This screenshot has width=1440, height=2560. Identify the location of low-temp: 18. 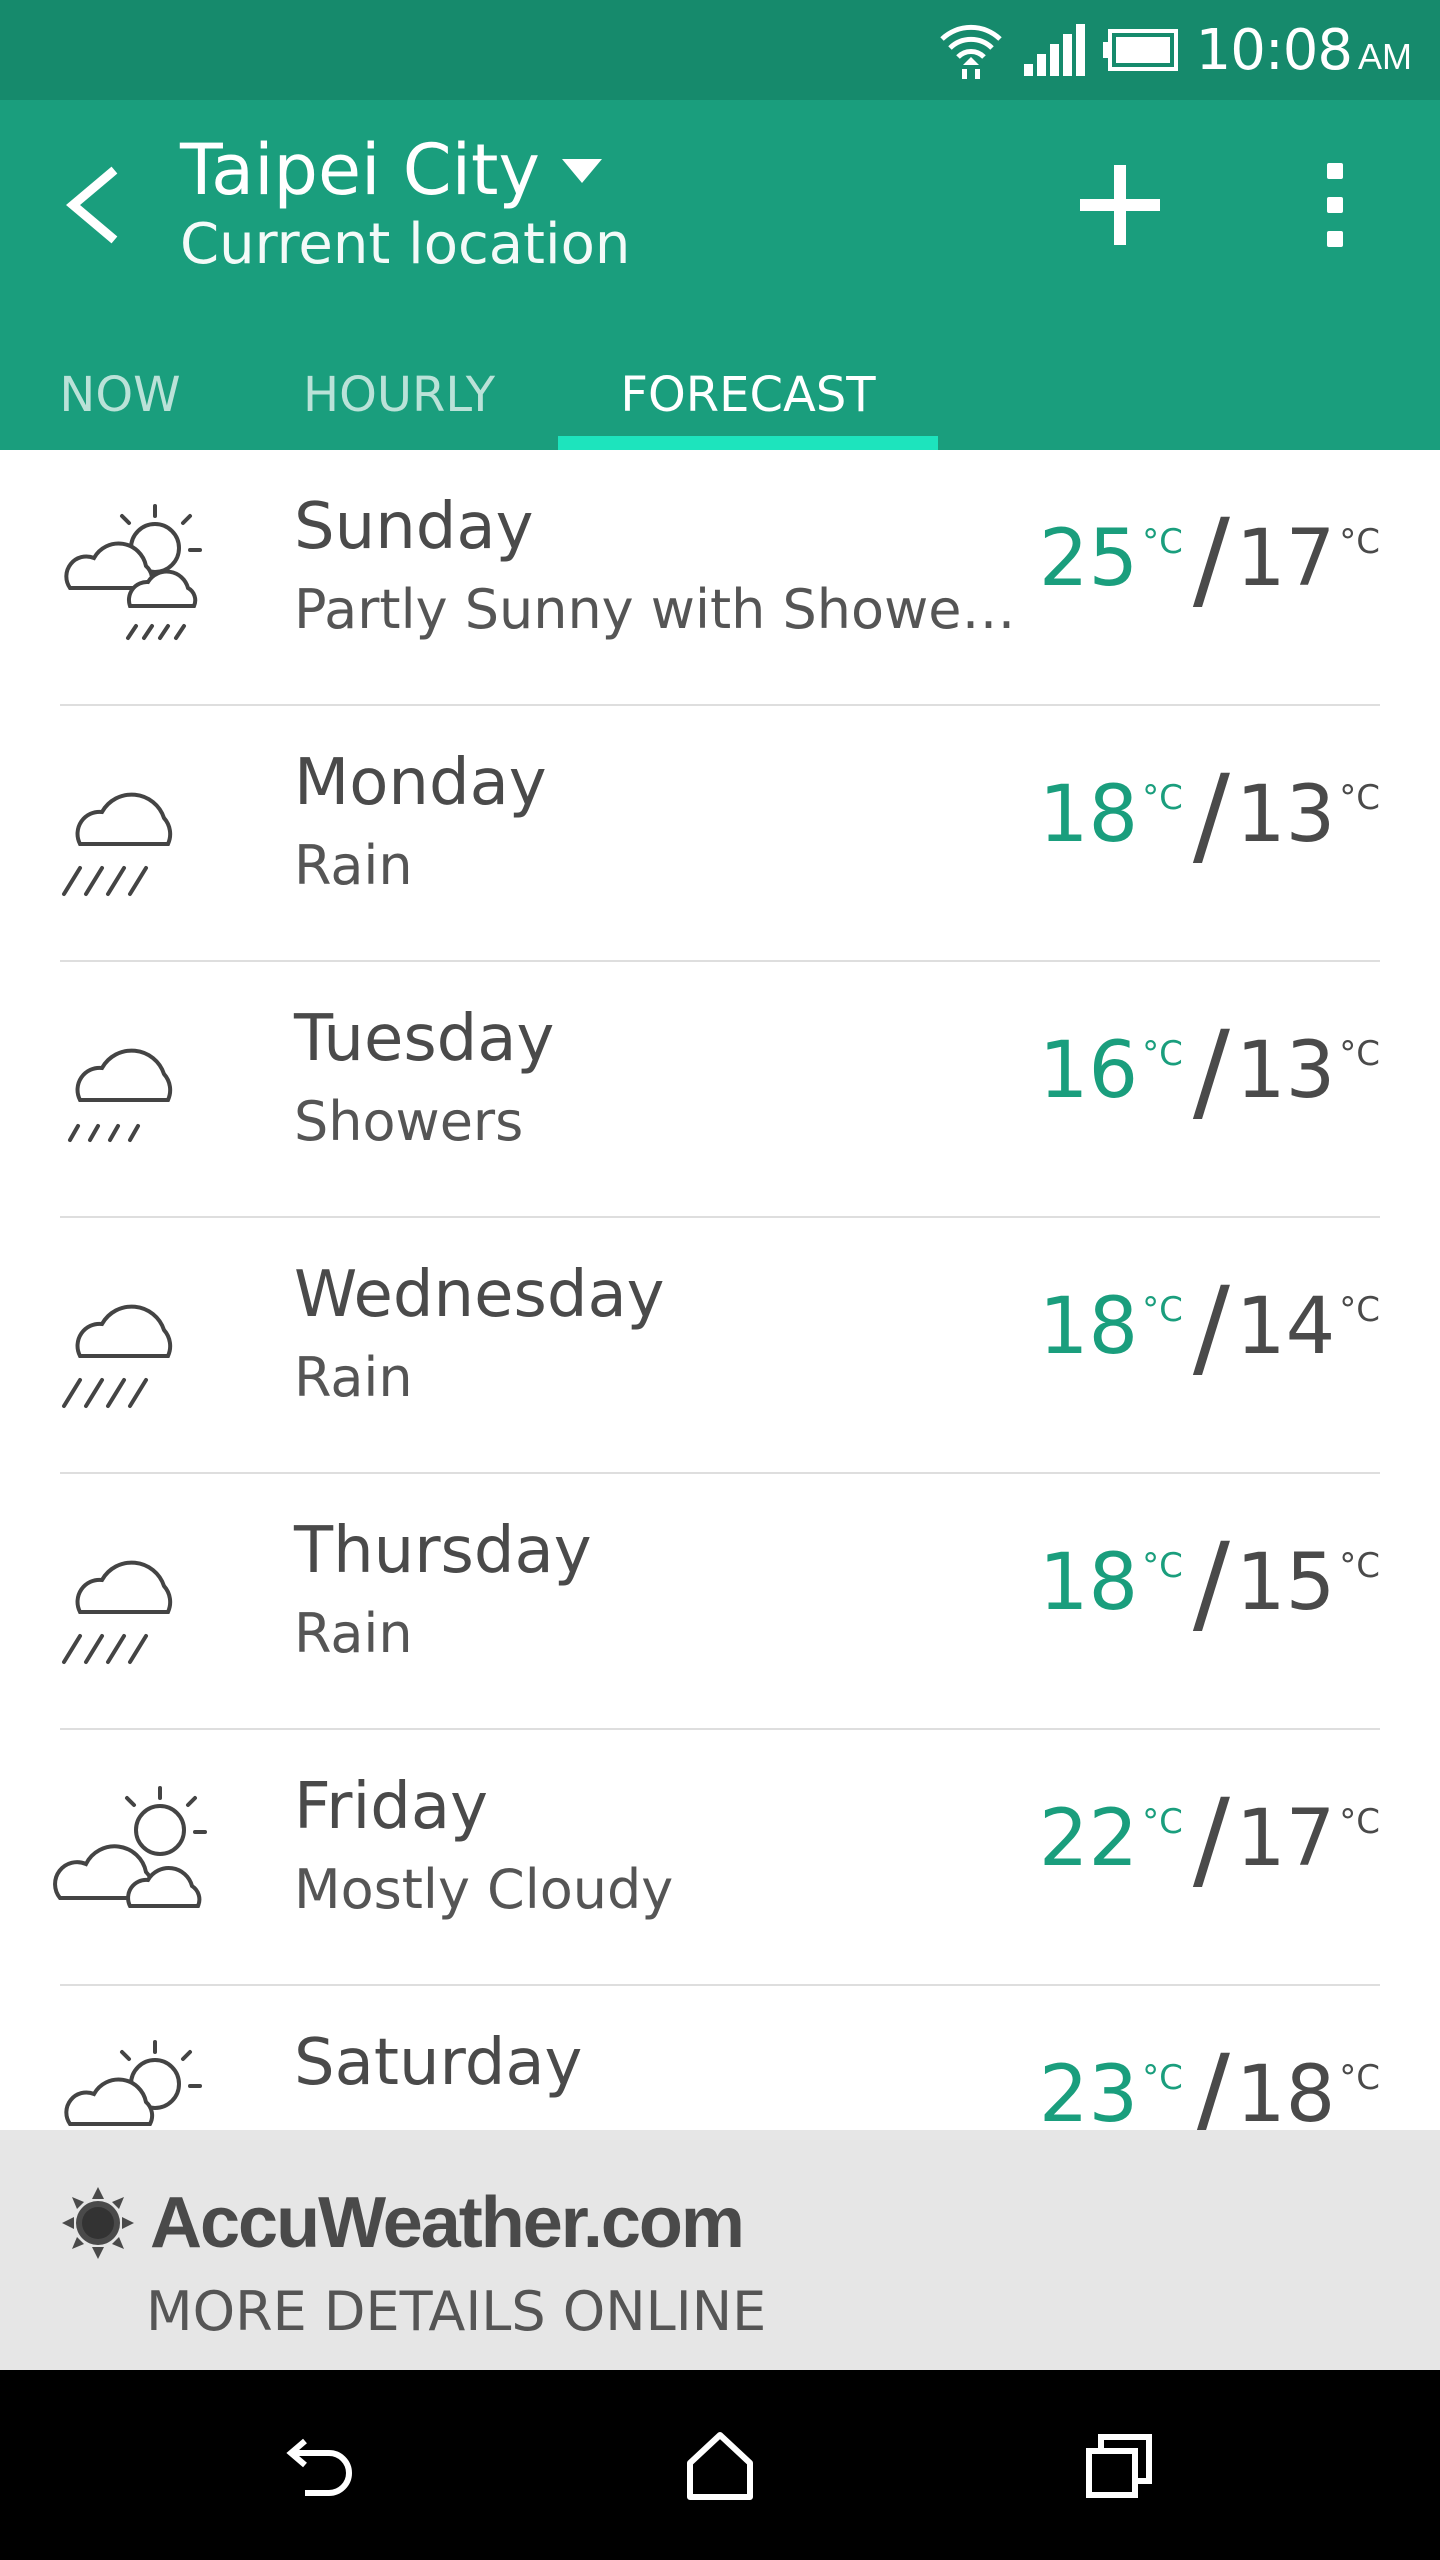
(1285, 2090).